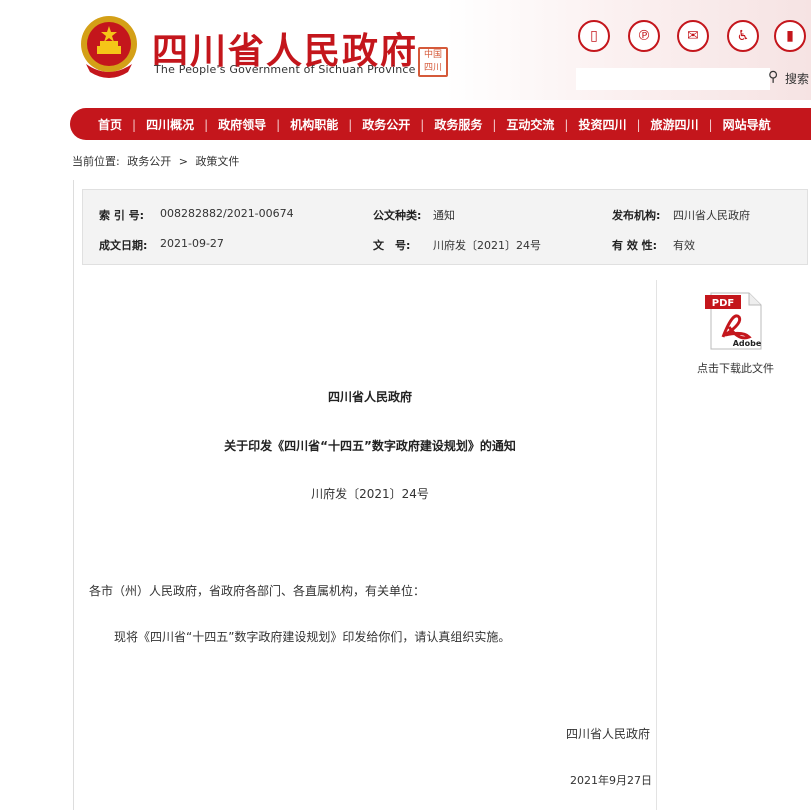 The height and width of the screenshot is (810, 811). Describe the element at coordinates (470, 124) in the screenshot. I see `nav-item-services: 政务服务 |` at that location.